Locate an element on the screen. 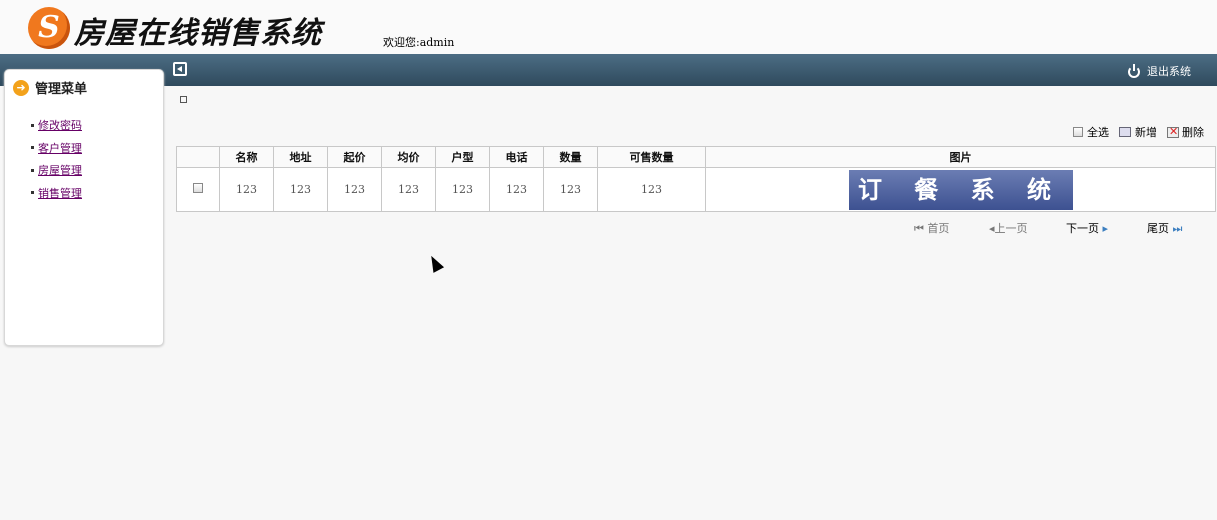  row-checkbox is located at coordinates (198, 188).